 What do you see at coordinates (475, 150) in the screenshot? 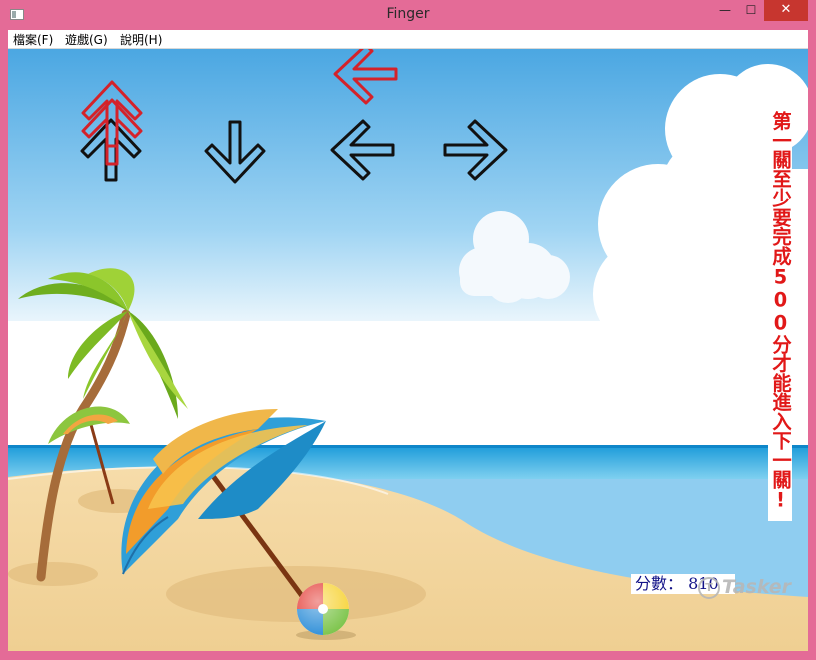
I see `target-right-arrow` at bounding box center [475, 150].